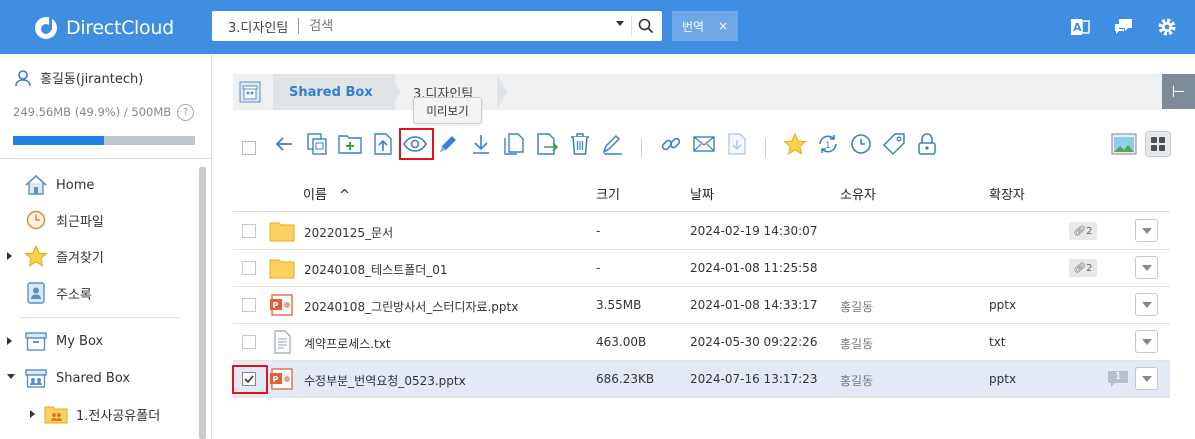 The width and height of the screenshot is (1195, 439). I want to click on file-date: 2024-01-08 11:25:58, so click(754, 268).